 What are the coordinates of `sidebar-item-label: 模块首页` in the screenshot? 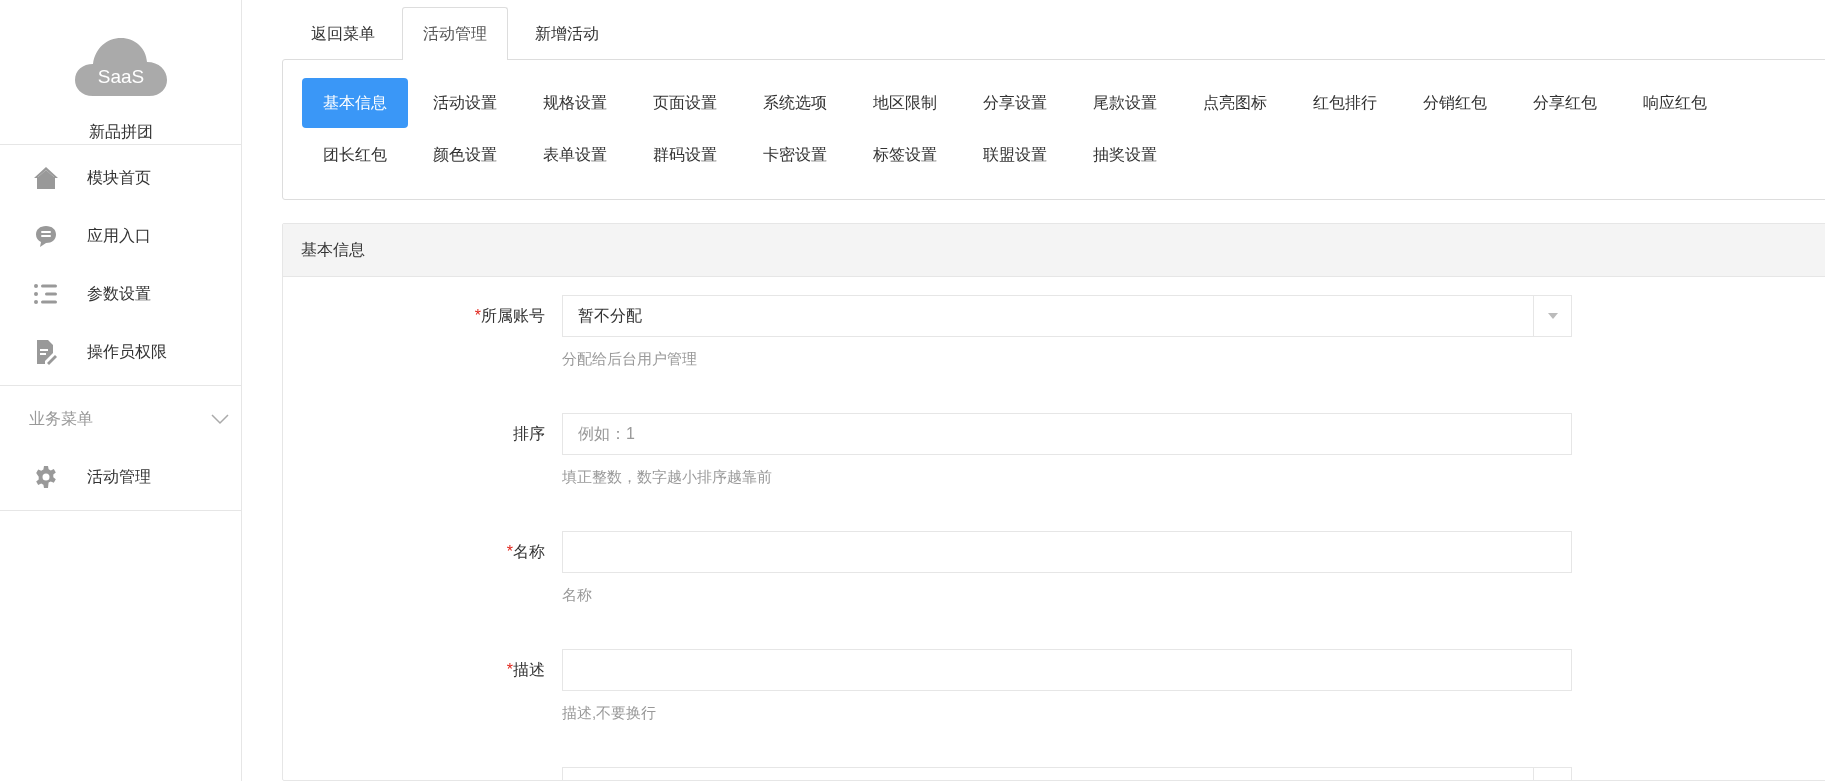 It's located at (119, 177).